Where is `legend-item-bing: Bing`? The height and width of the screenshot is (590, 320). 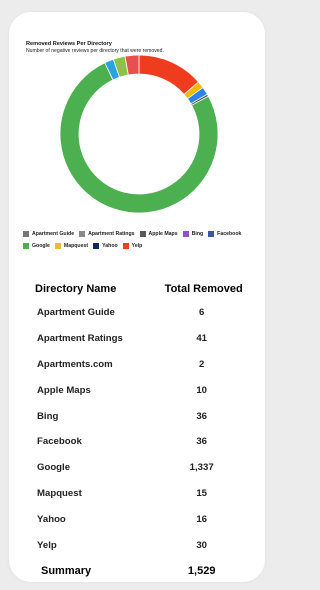 legend-item-bing: Bing is located at coordinates (193, 234).